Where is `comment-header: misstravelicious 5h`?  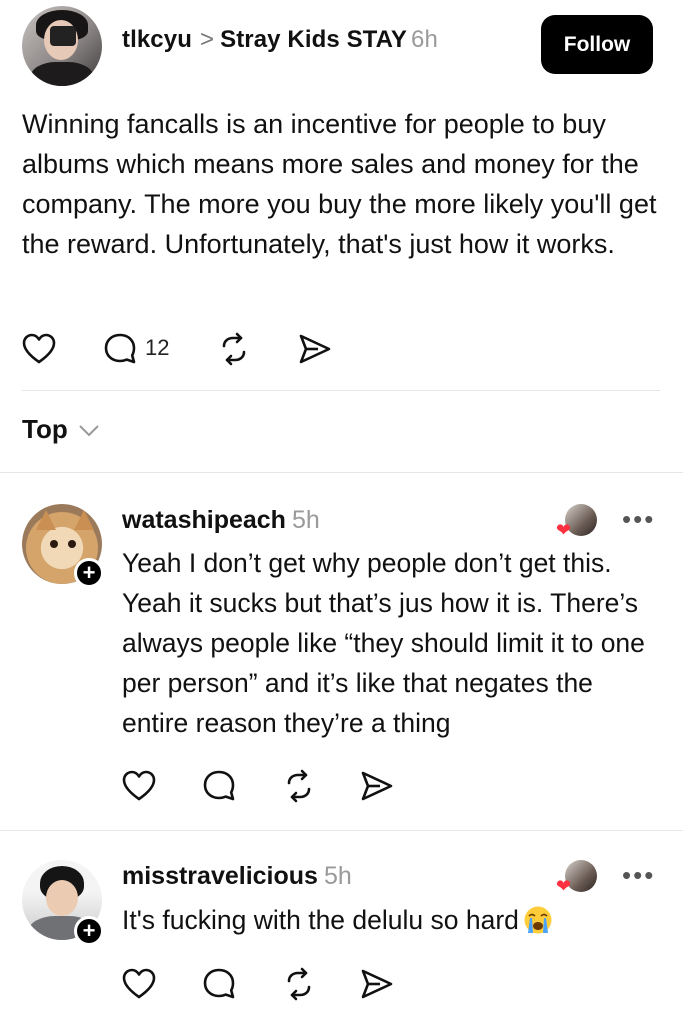
comment-header: misstravelicious 5h is located at coordinates (237, 876).